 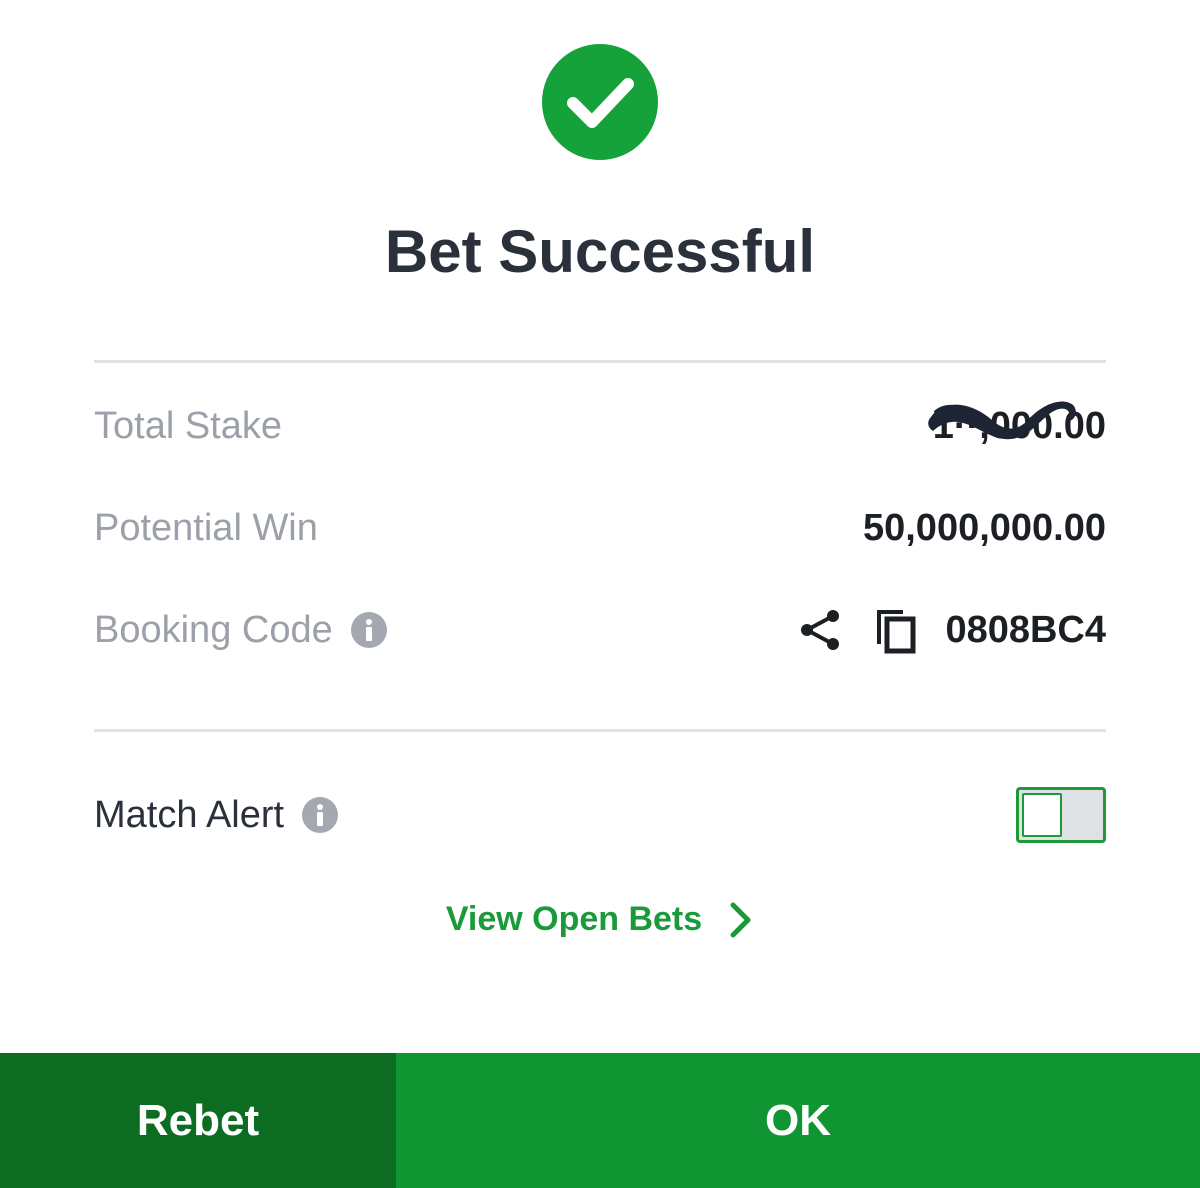 I want to click on potential-win-value: 50,000,000.00, so click(x=984, y=527).